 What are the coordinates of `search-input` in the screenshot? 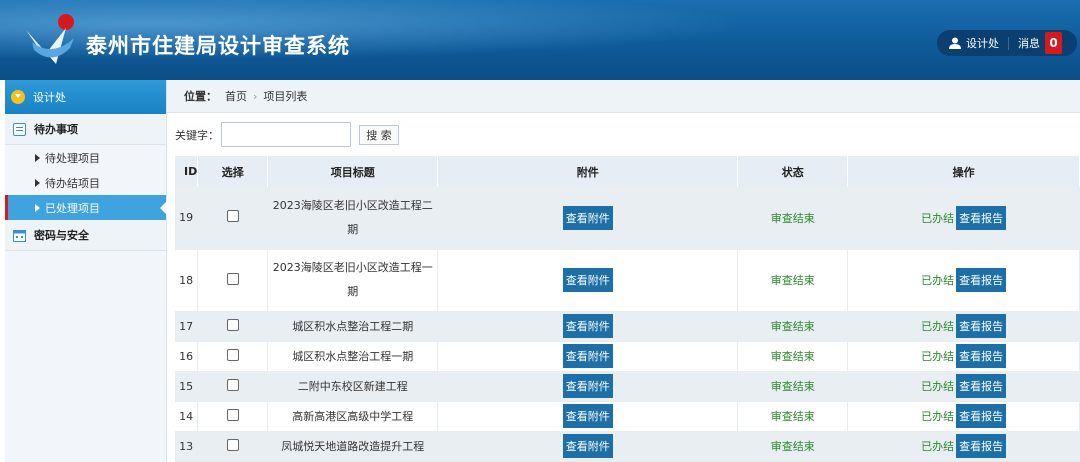 It's located at (286, 134).